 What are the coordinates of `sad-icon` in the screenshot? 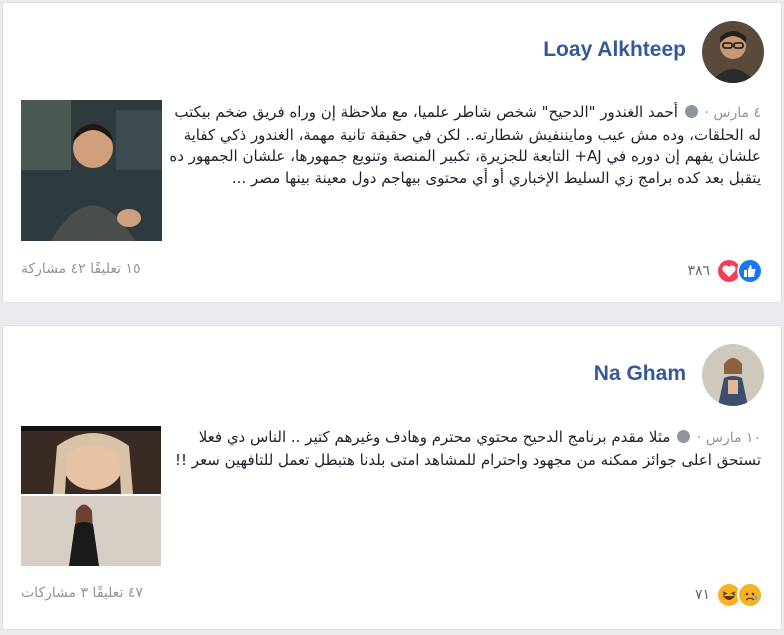 It's located at (750, 595).